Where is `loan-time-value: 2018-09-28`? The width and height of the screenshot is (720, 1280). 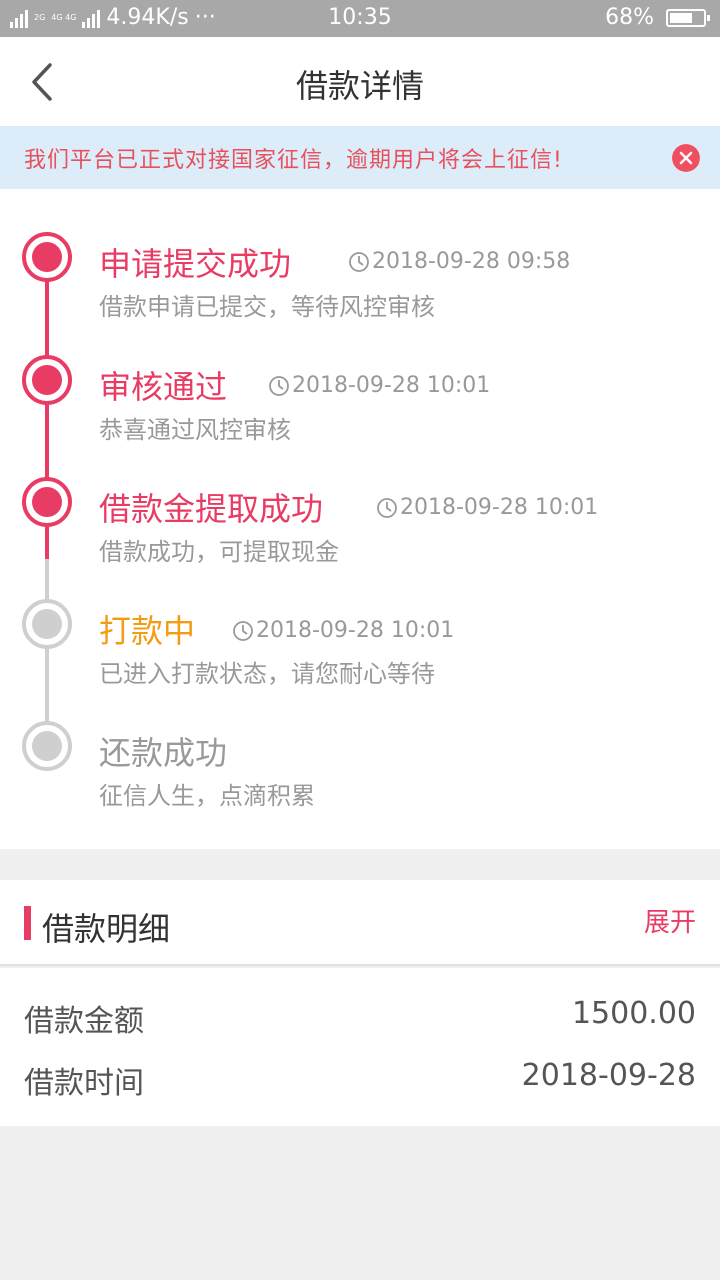 loan-time-value: 2018-09-28 is located at coordinates (608, 1075).